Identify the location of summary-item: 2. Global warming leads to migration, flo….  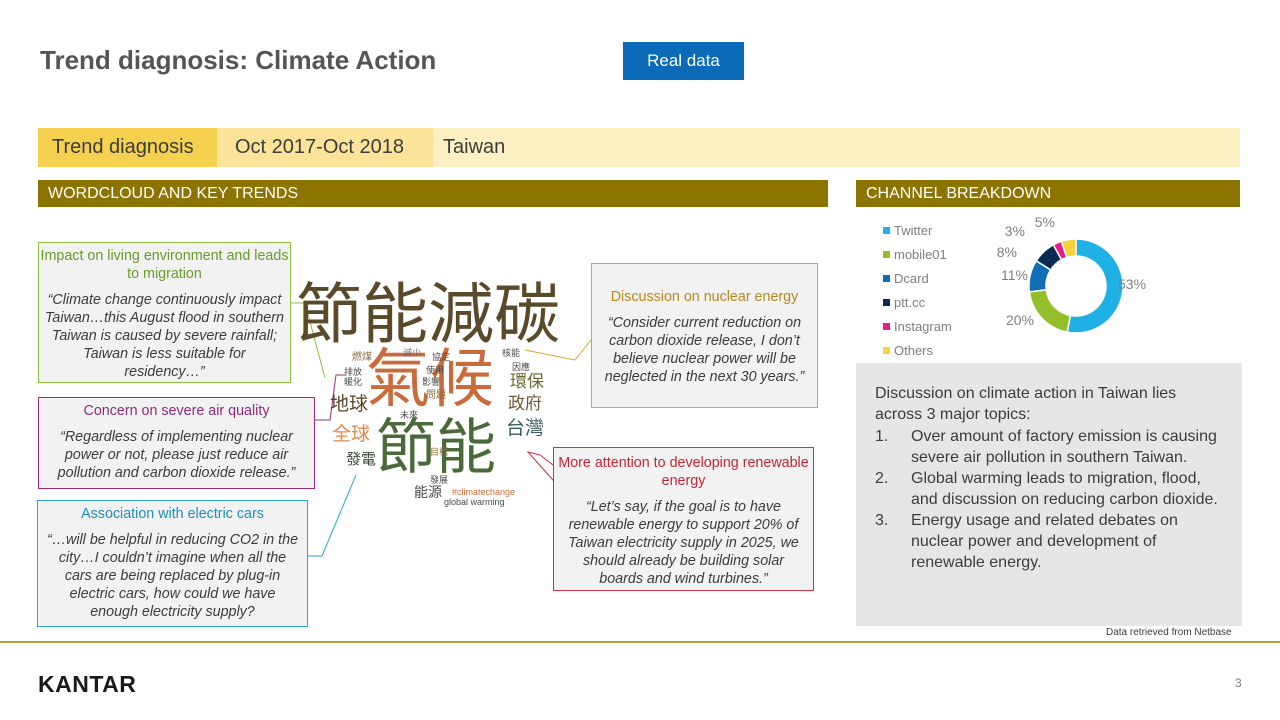
(1049, 489).